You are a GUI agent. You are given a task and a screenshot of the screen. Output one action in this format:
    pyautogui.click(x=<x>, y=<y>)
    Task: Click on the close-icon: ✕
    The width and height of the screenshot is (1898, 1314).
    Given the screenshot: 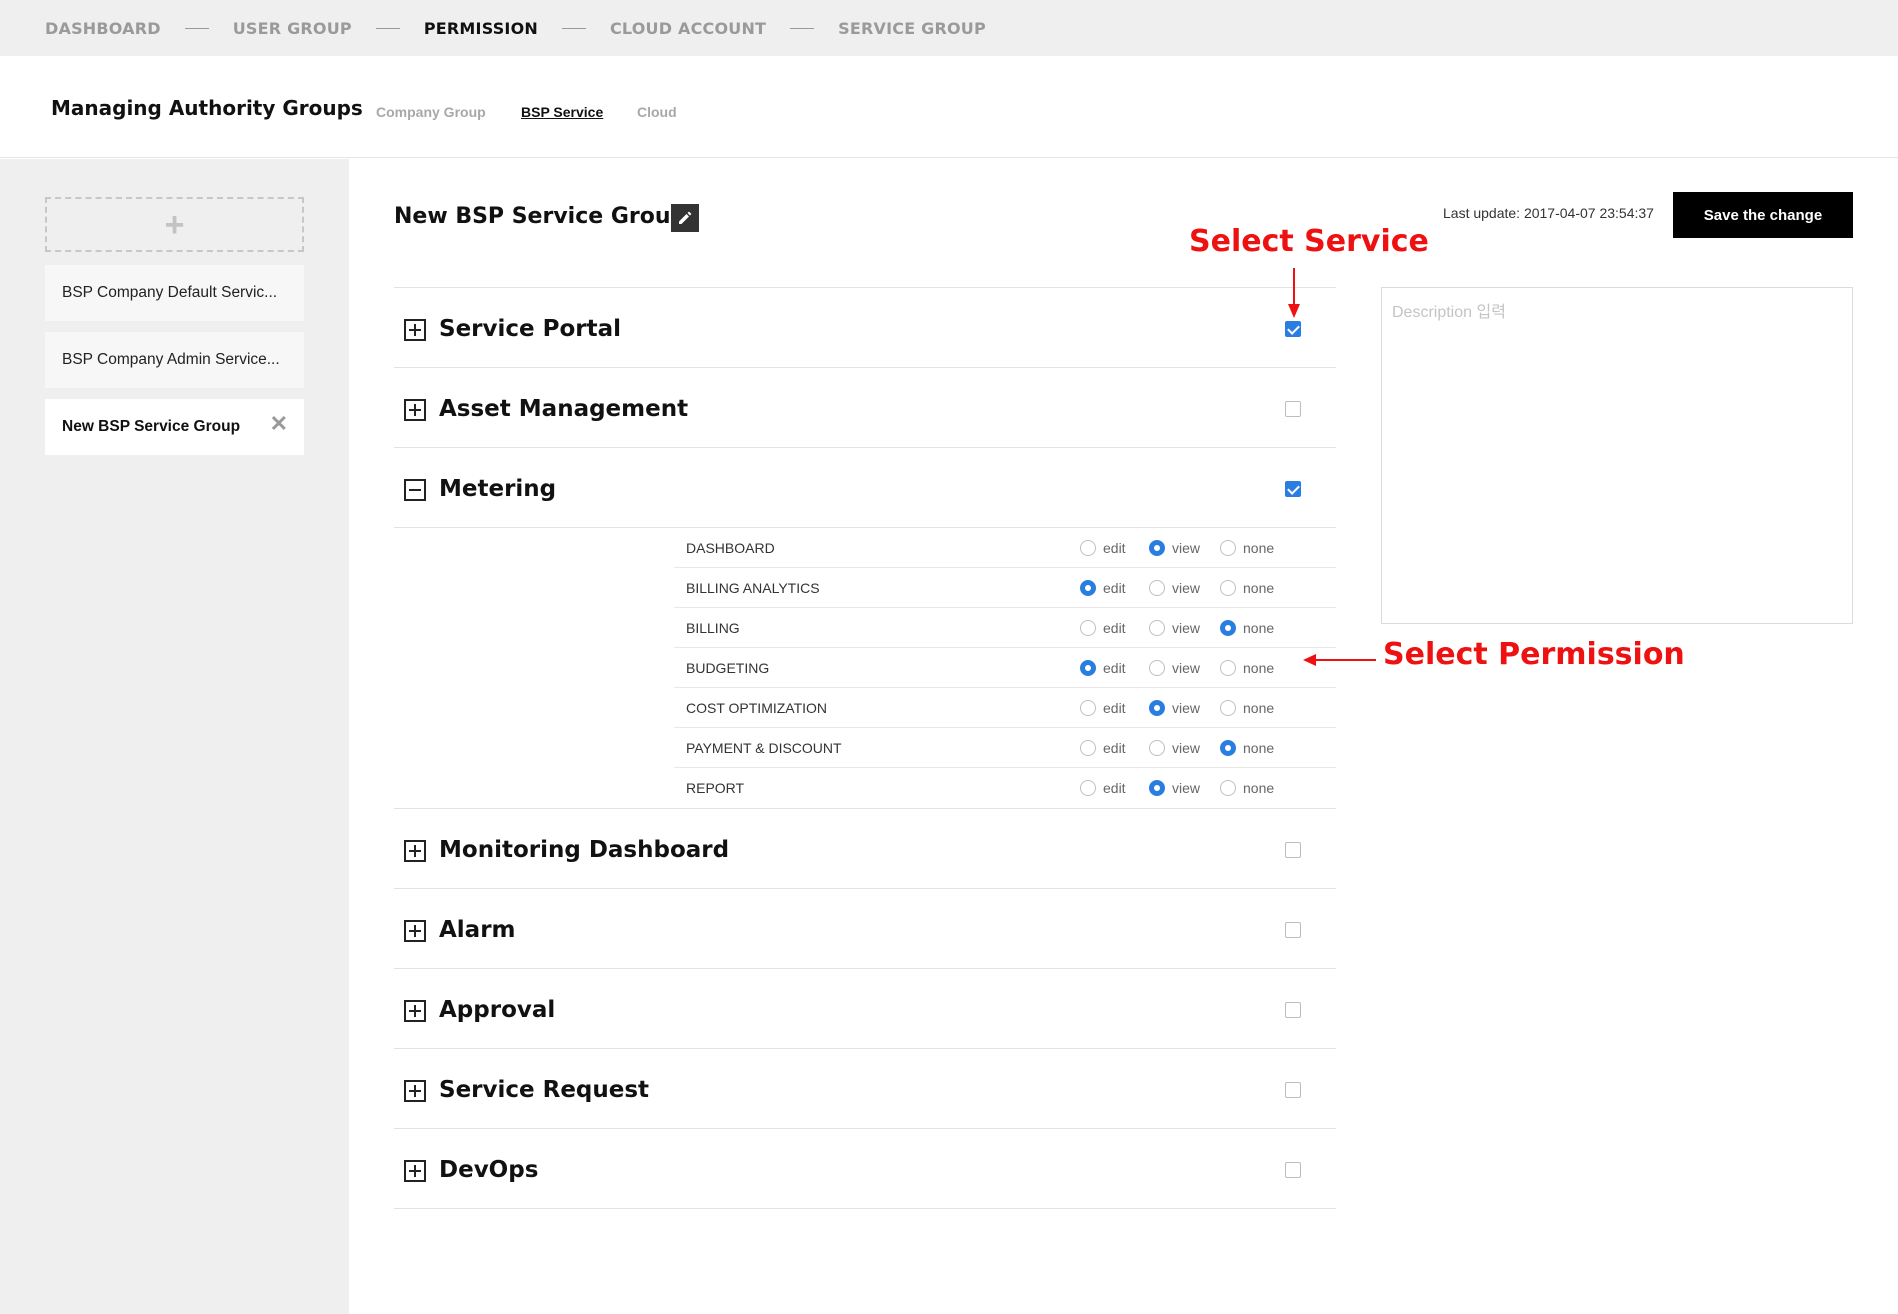 What is the action you would take?
    pyautogui.click(x=279, y=424)
    